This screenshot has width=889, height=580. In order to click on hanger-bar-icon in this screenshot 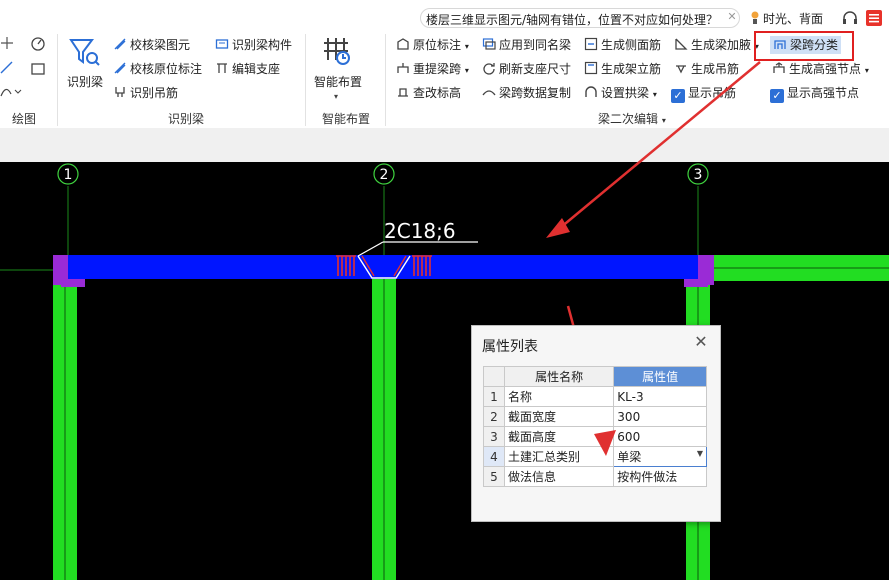, I will do `click(120, 92)`.